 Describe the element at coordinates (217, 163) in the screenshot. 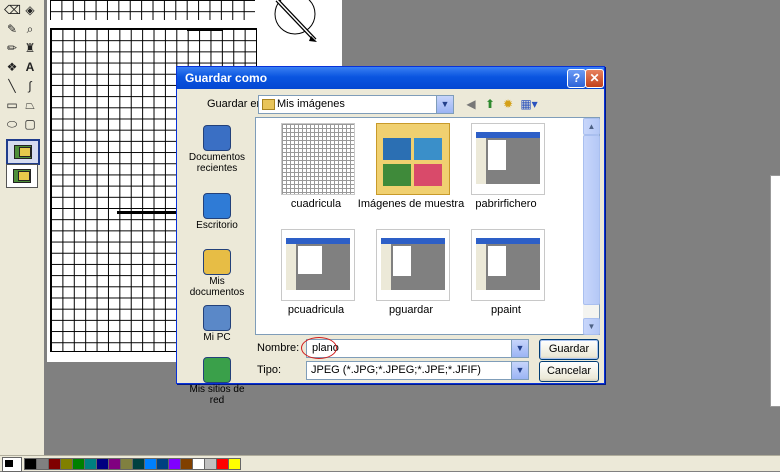

I see `place-label: Documentos recientes` at that location.